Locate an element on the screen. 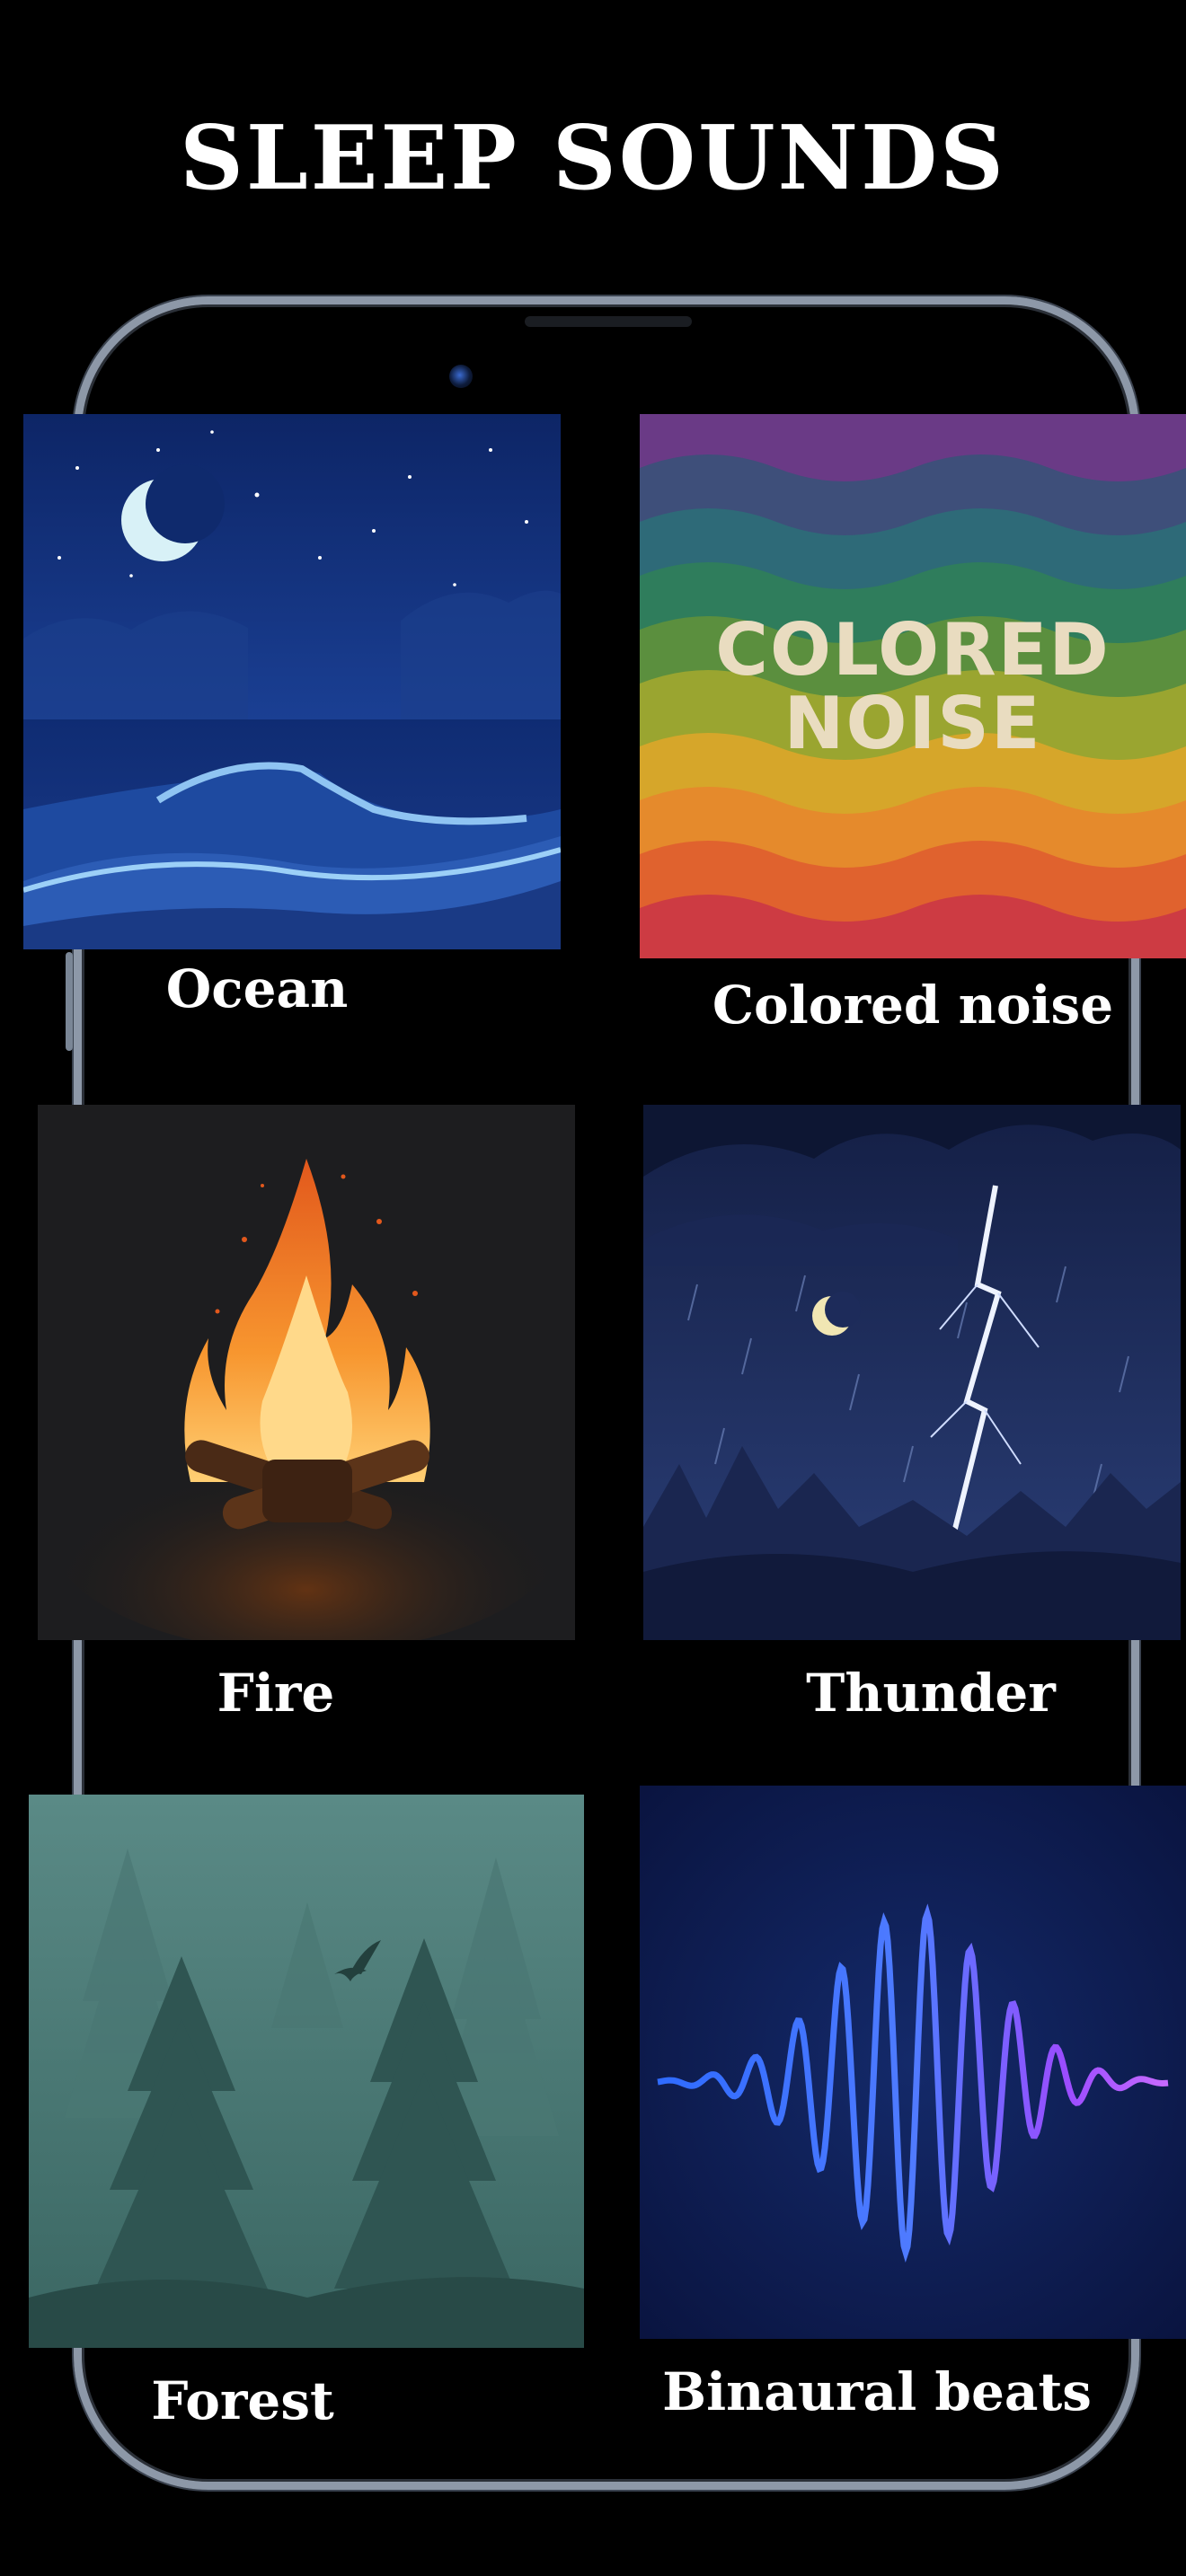 The width and height of the screenshot is (1186, 2576). sound-wave-icon is located at coordinates (913, 2062).